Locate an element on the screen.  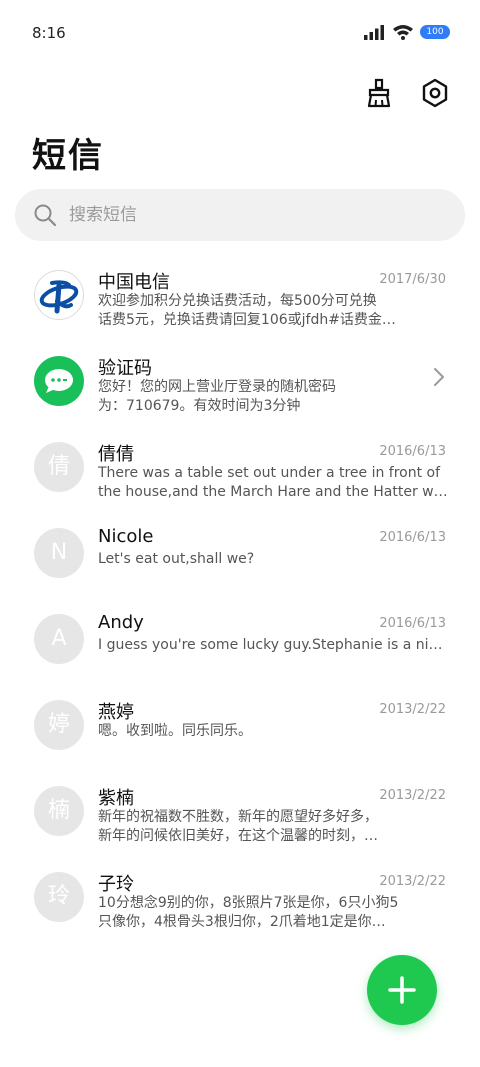
list-item-verification-code: 验证码 您好！您的网上营业厅登录的随机密码 为：710679。有效时间为3分钟 is located at coordinates (240, 389).